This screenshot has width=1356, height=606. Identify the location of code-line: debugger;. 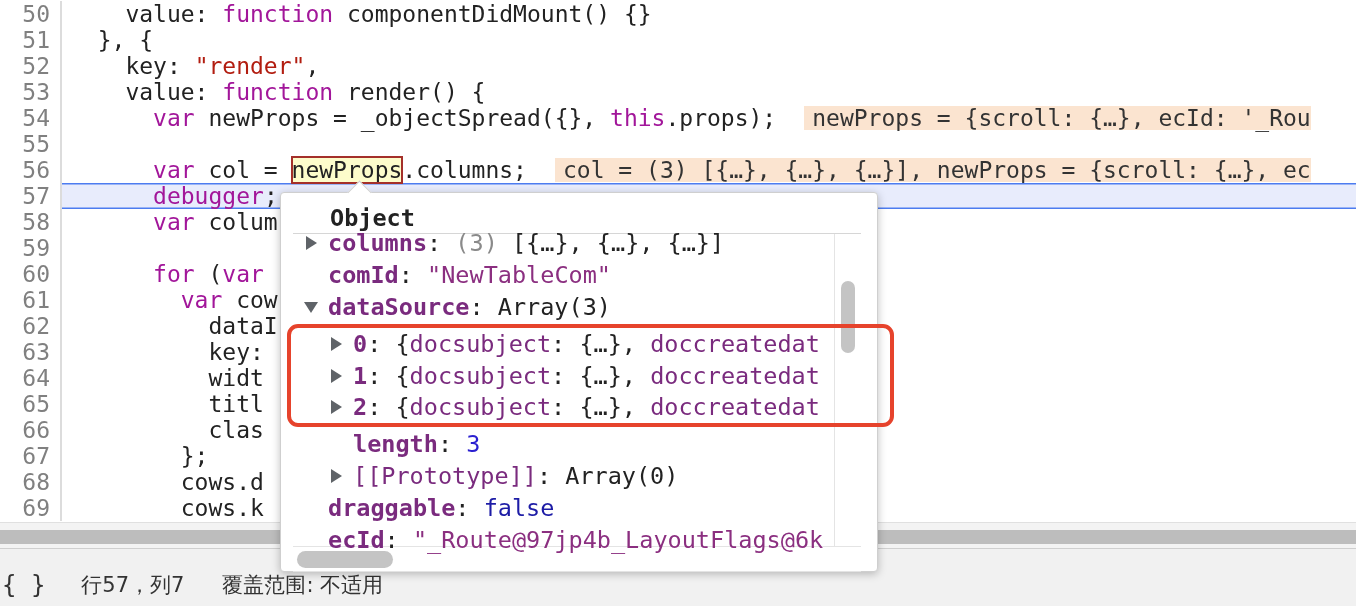
(215, 196).